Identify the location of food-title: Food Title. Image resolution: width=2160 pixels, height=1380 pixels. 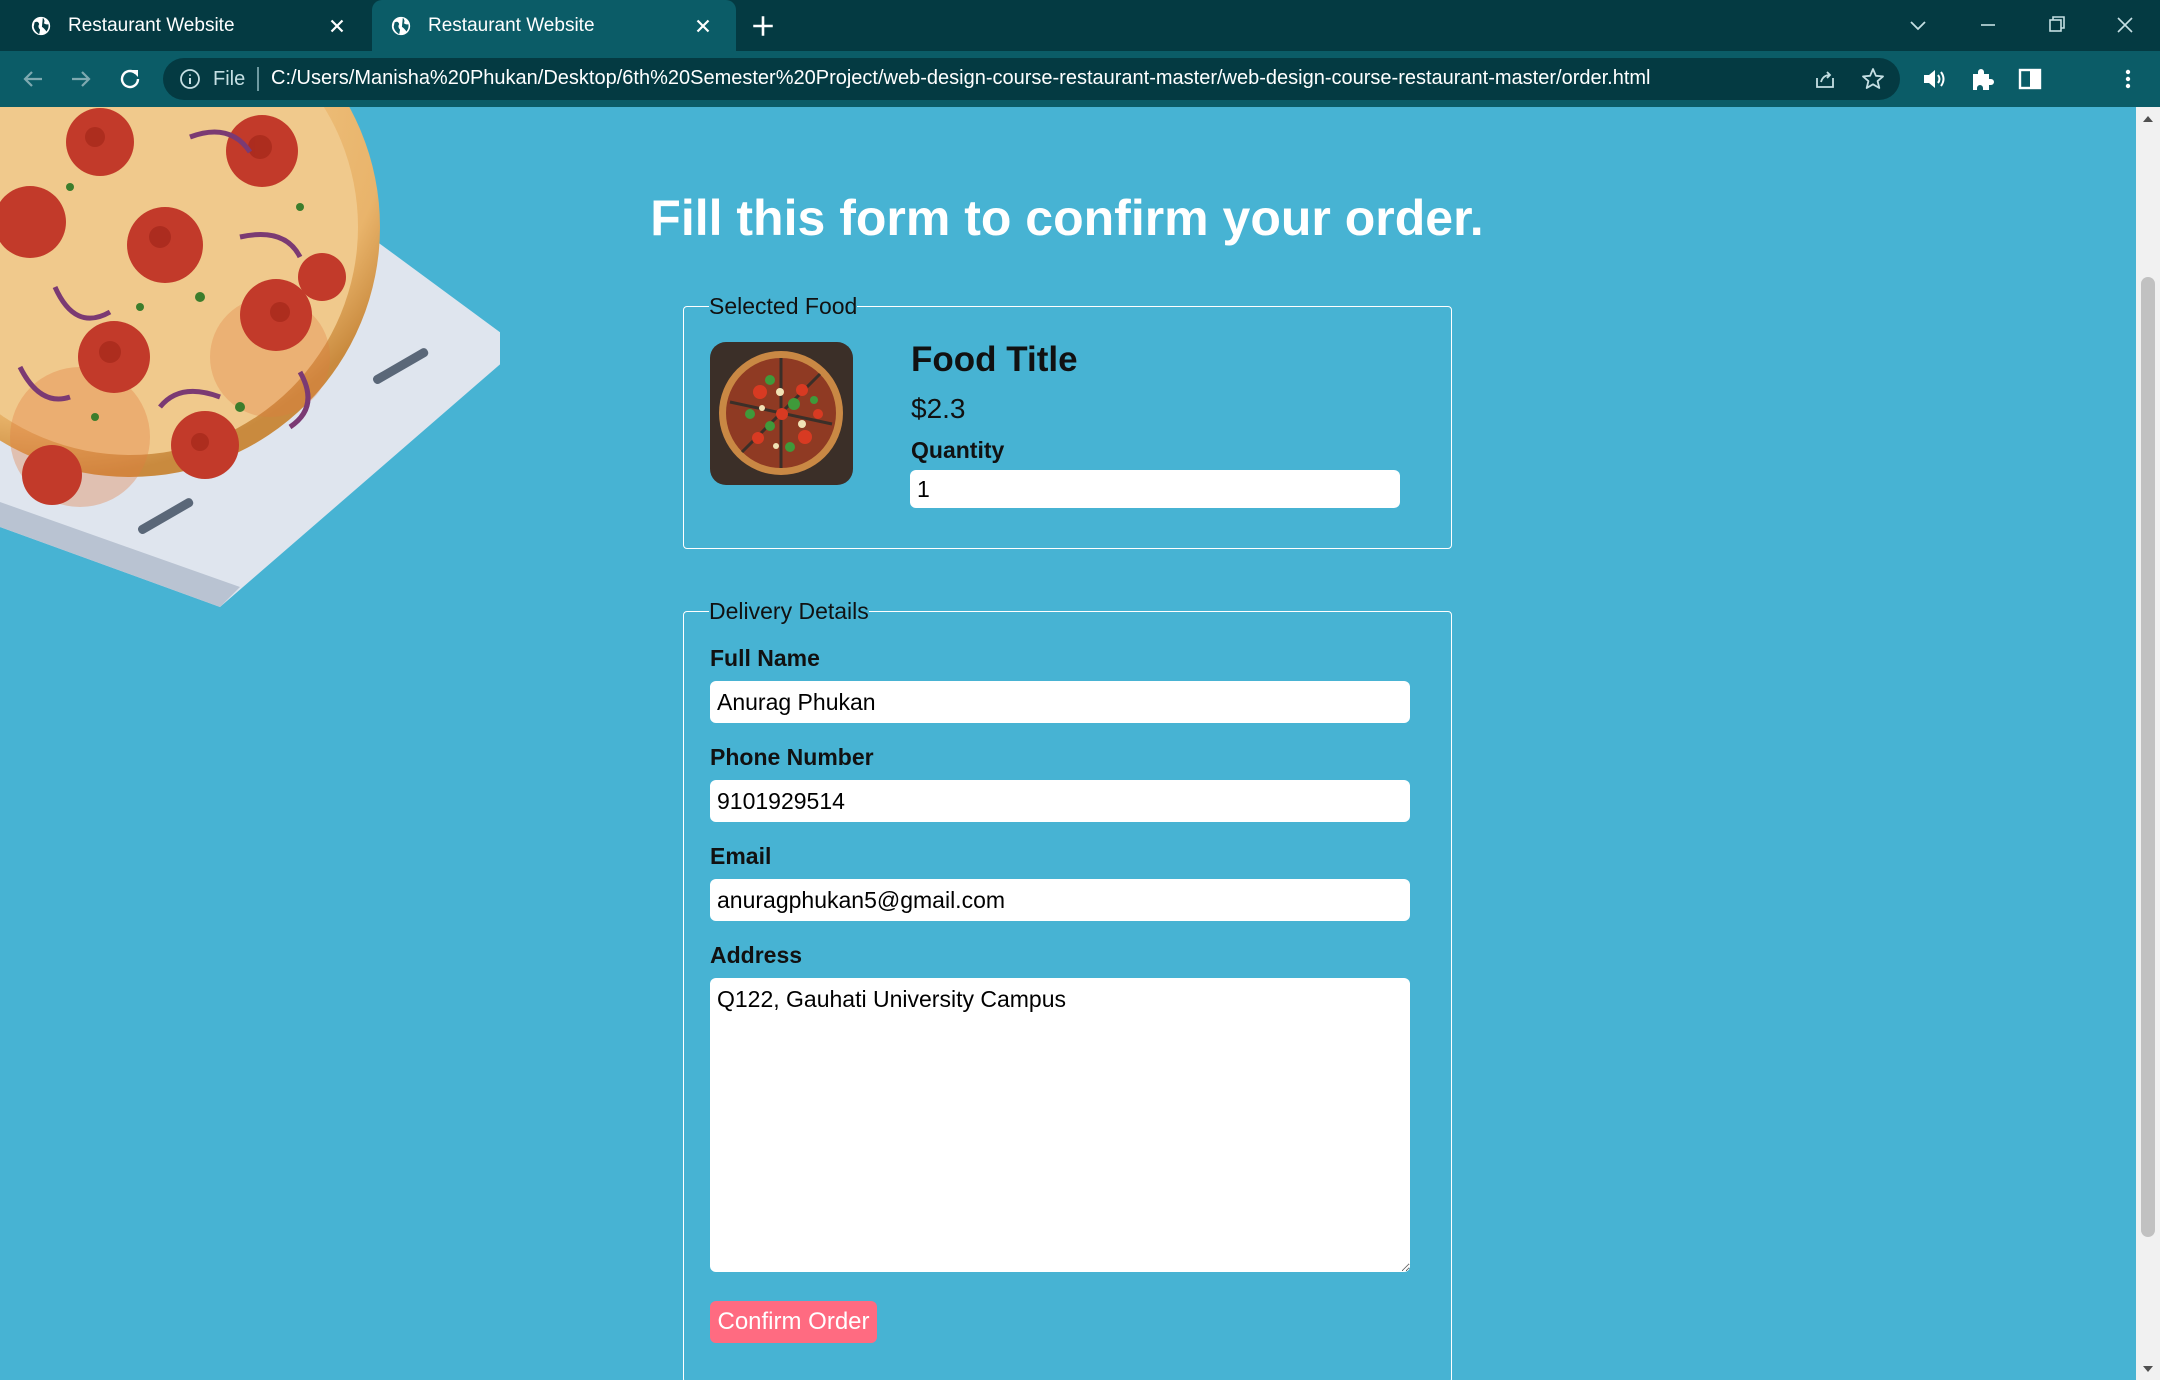
(994, 359).